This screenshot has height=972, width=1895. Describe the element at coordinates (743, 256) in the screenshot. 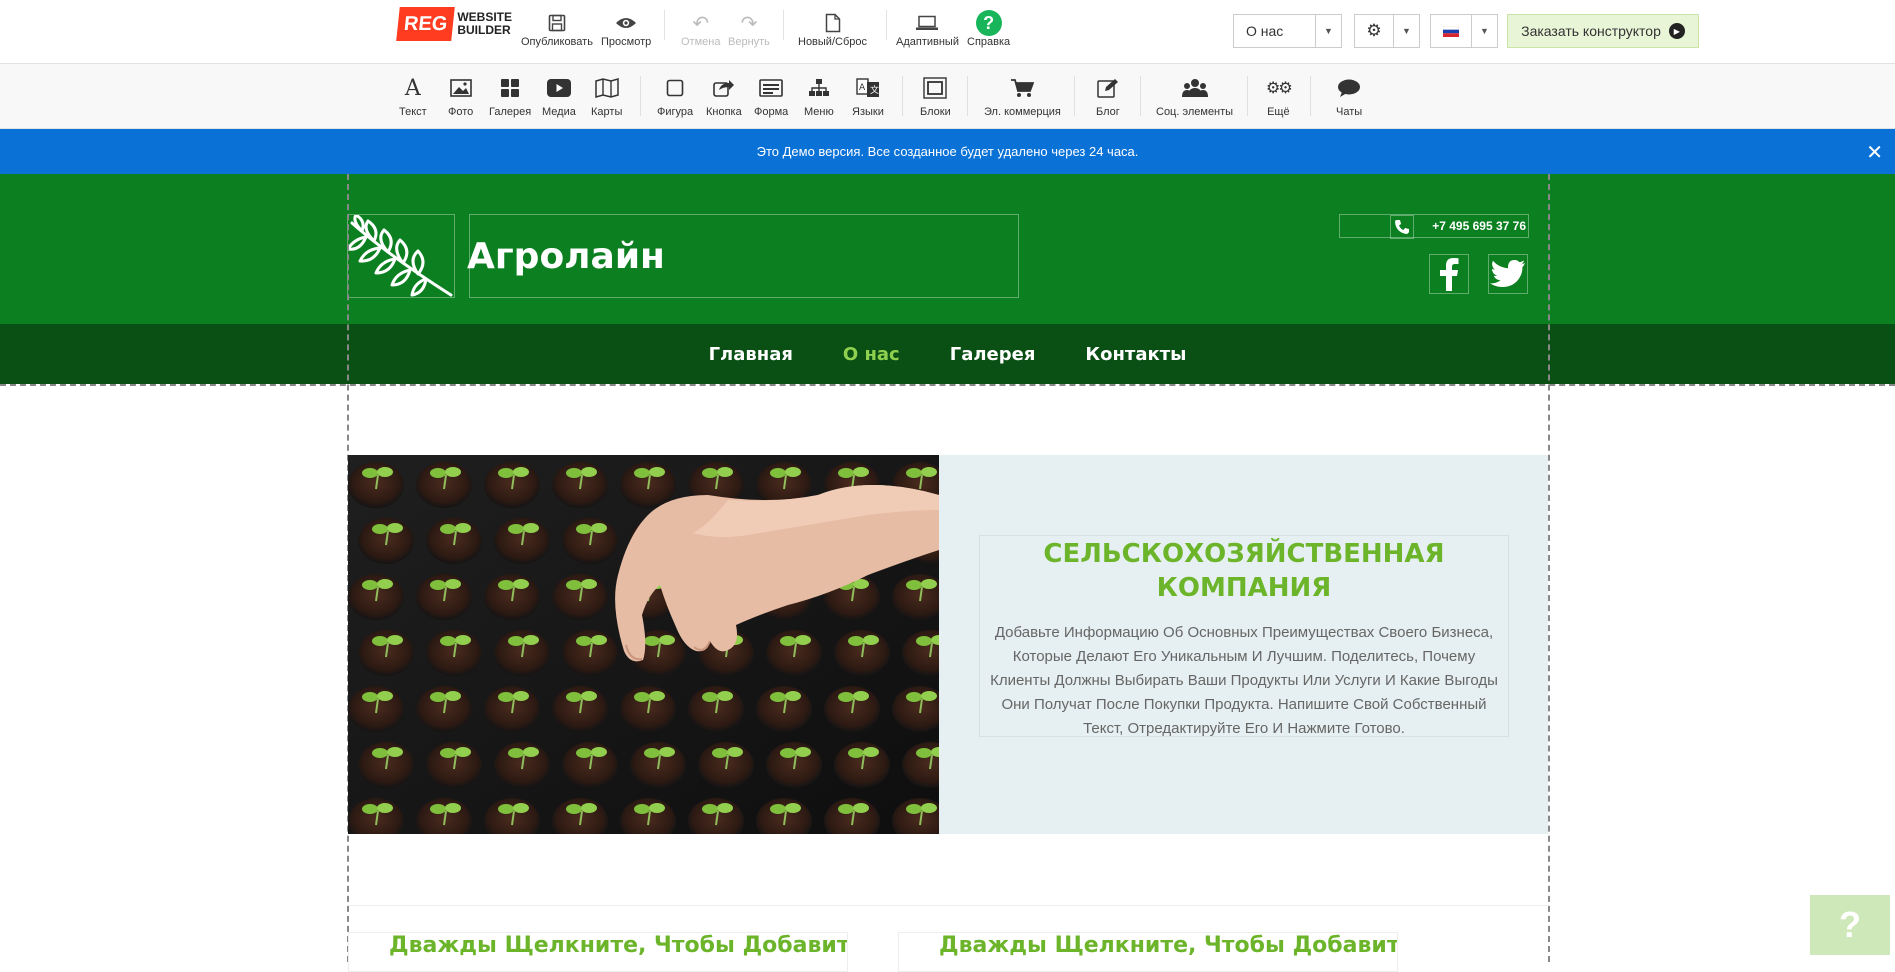

I see `site-title-box: Агролайн` at that location.